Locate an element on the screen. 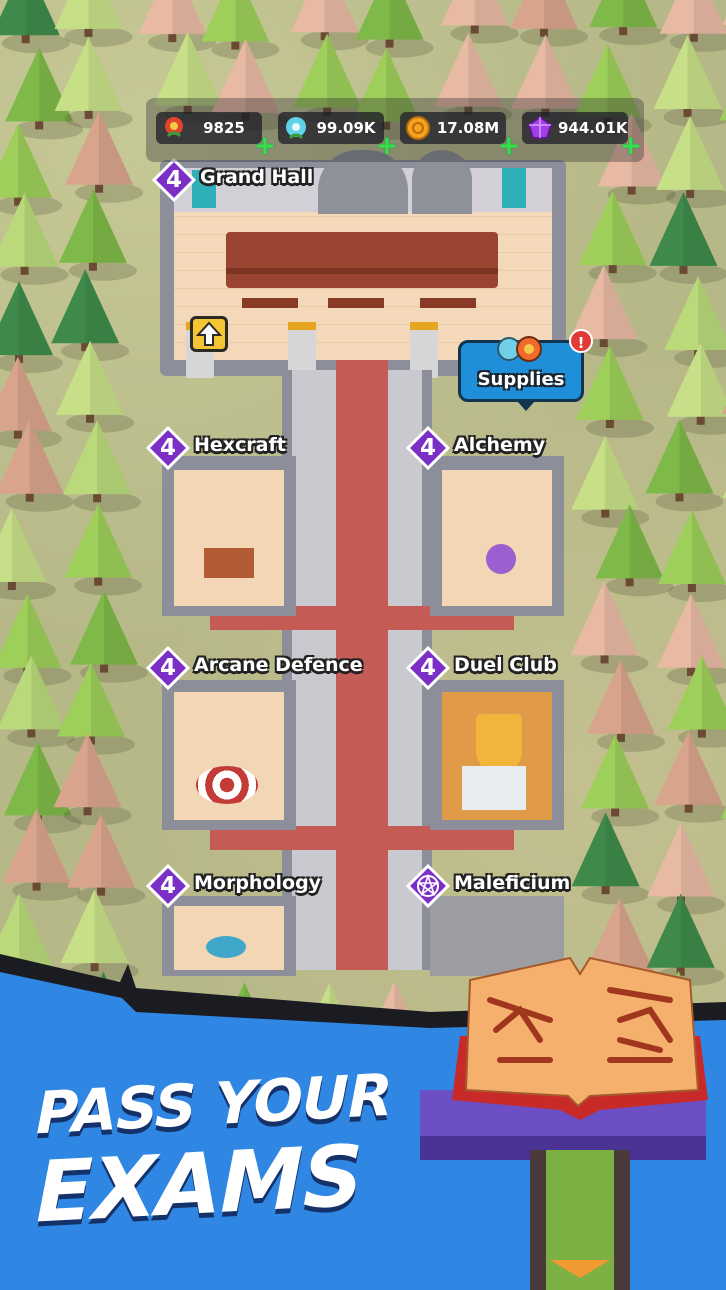  table-runner is located at coordinates (362, 271).